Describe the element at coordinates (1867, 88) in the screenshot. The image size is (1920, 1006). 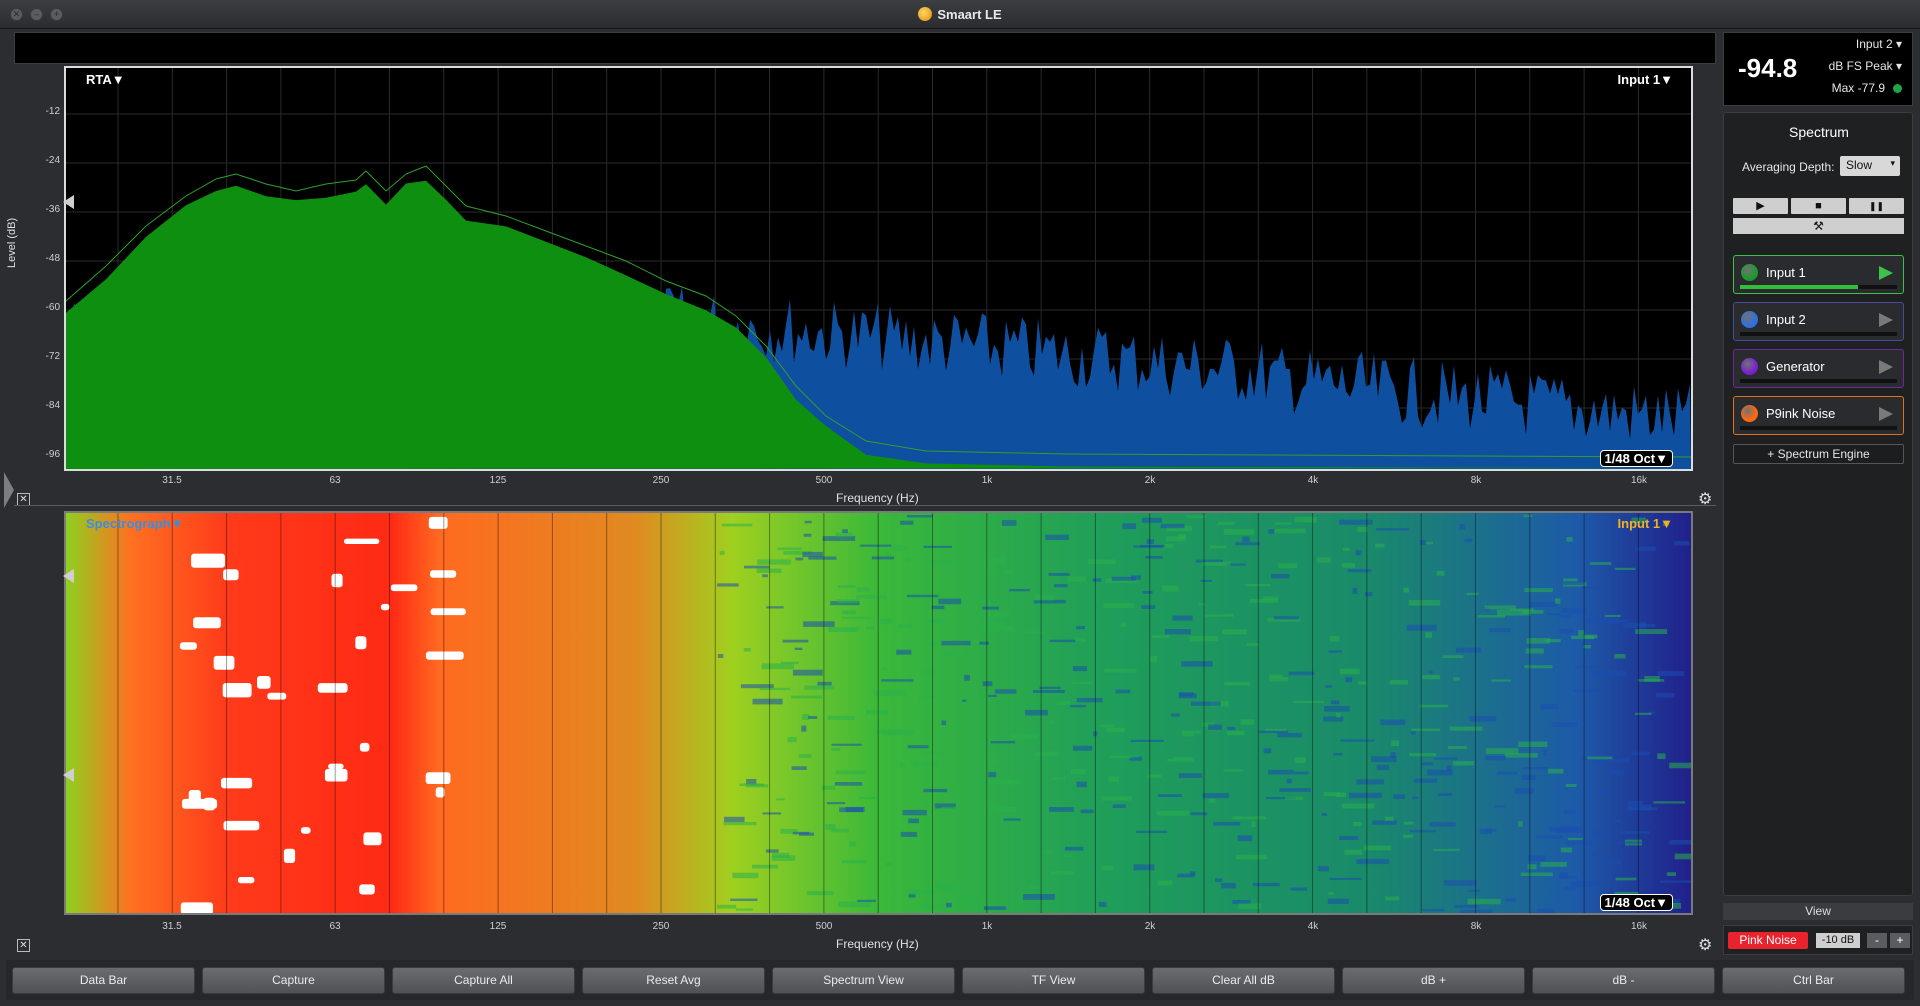
I see `meter-max: Max -77.9` at that location.